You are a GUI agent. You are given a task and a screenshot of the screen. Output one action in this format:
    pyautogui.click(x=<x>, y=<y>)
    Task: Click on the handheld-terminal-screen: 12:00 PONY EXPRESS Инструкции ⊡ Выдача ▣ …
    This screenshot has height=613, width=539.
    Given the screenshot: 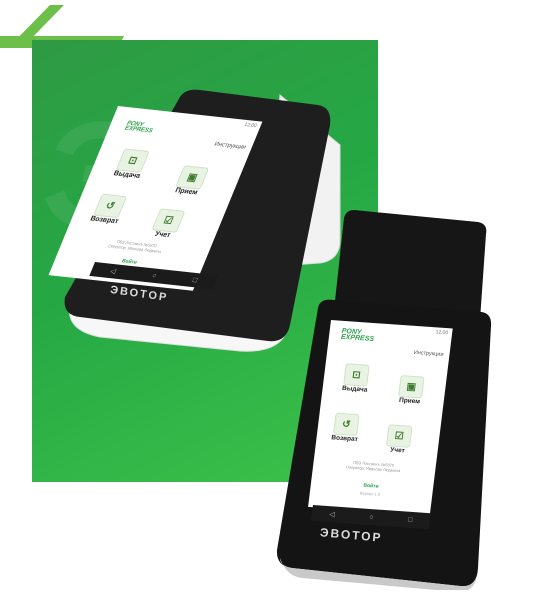 What is the action you would take?
    pyautogui.click(x=380, y=418)
    